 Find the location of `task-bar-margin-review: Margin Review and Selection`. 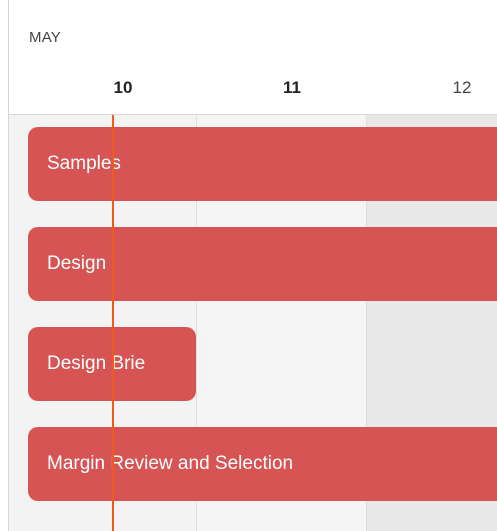

task-bar-margin-review: Margin Review and Selection is located at coordinates (262, 464).